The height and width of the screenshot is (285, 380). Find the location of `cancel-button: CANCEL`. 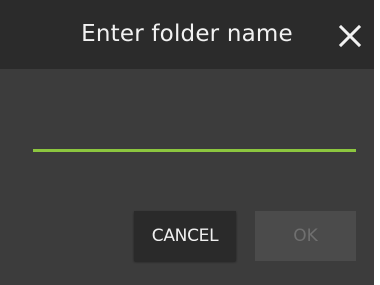

cancel-button: CANCEL is located at coordinates (185, 236).